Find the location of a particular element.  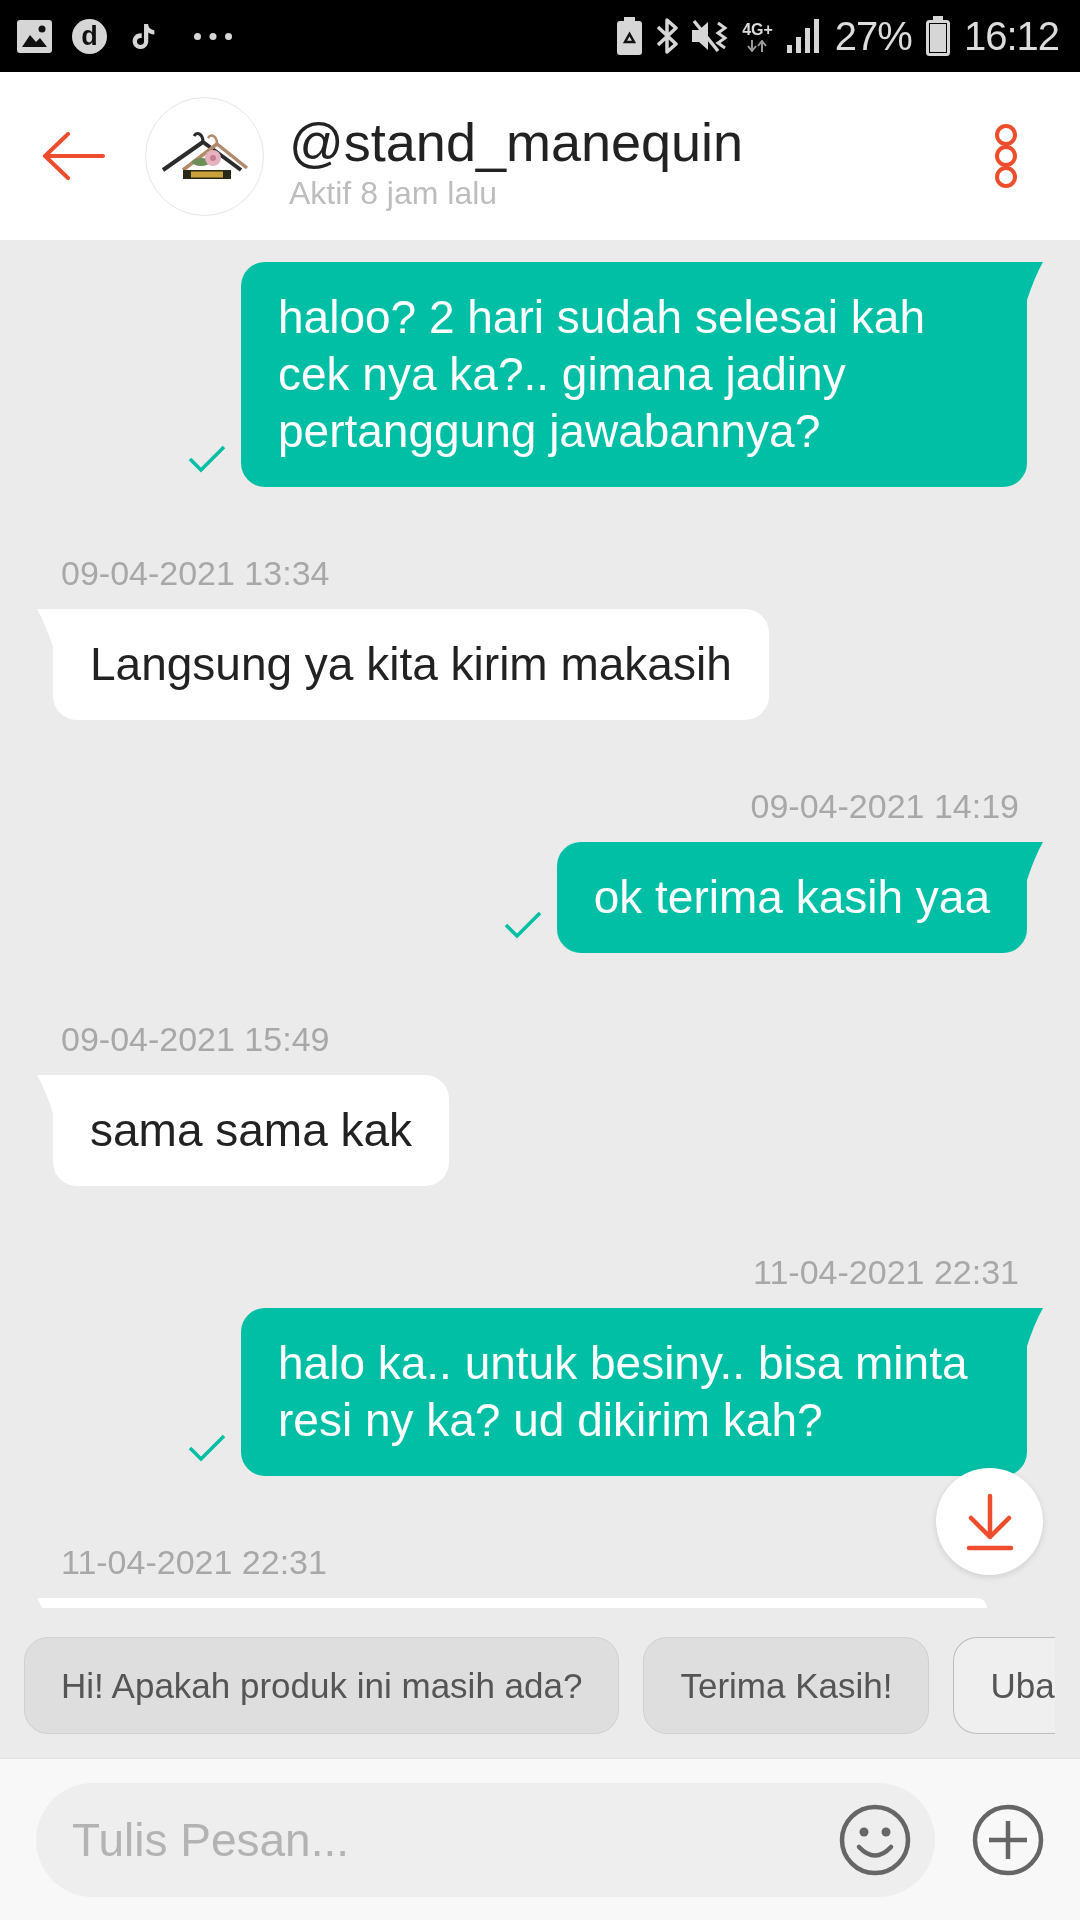

message-bubble: ok terima kasih yaa is located at coordinates (791, 897).